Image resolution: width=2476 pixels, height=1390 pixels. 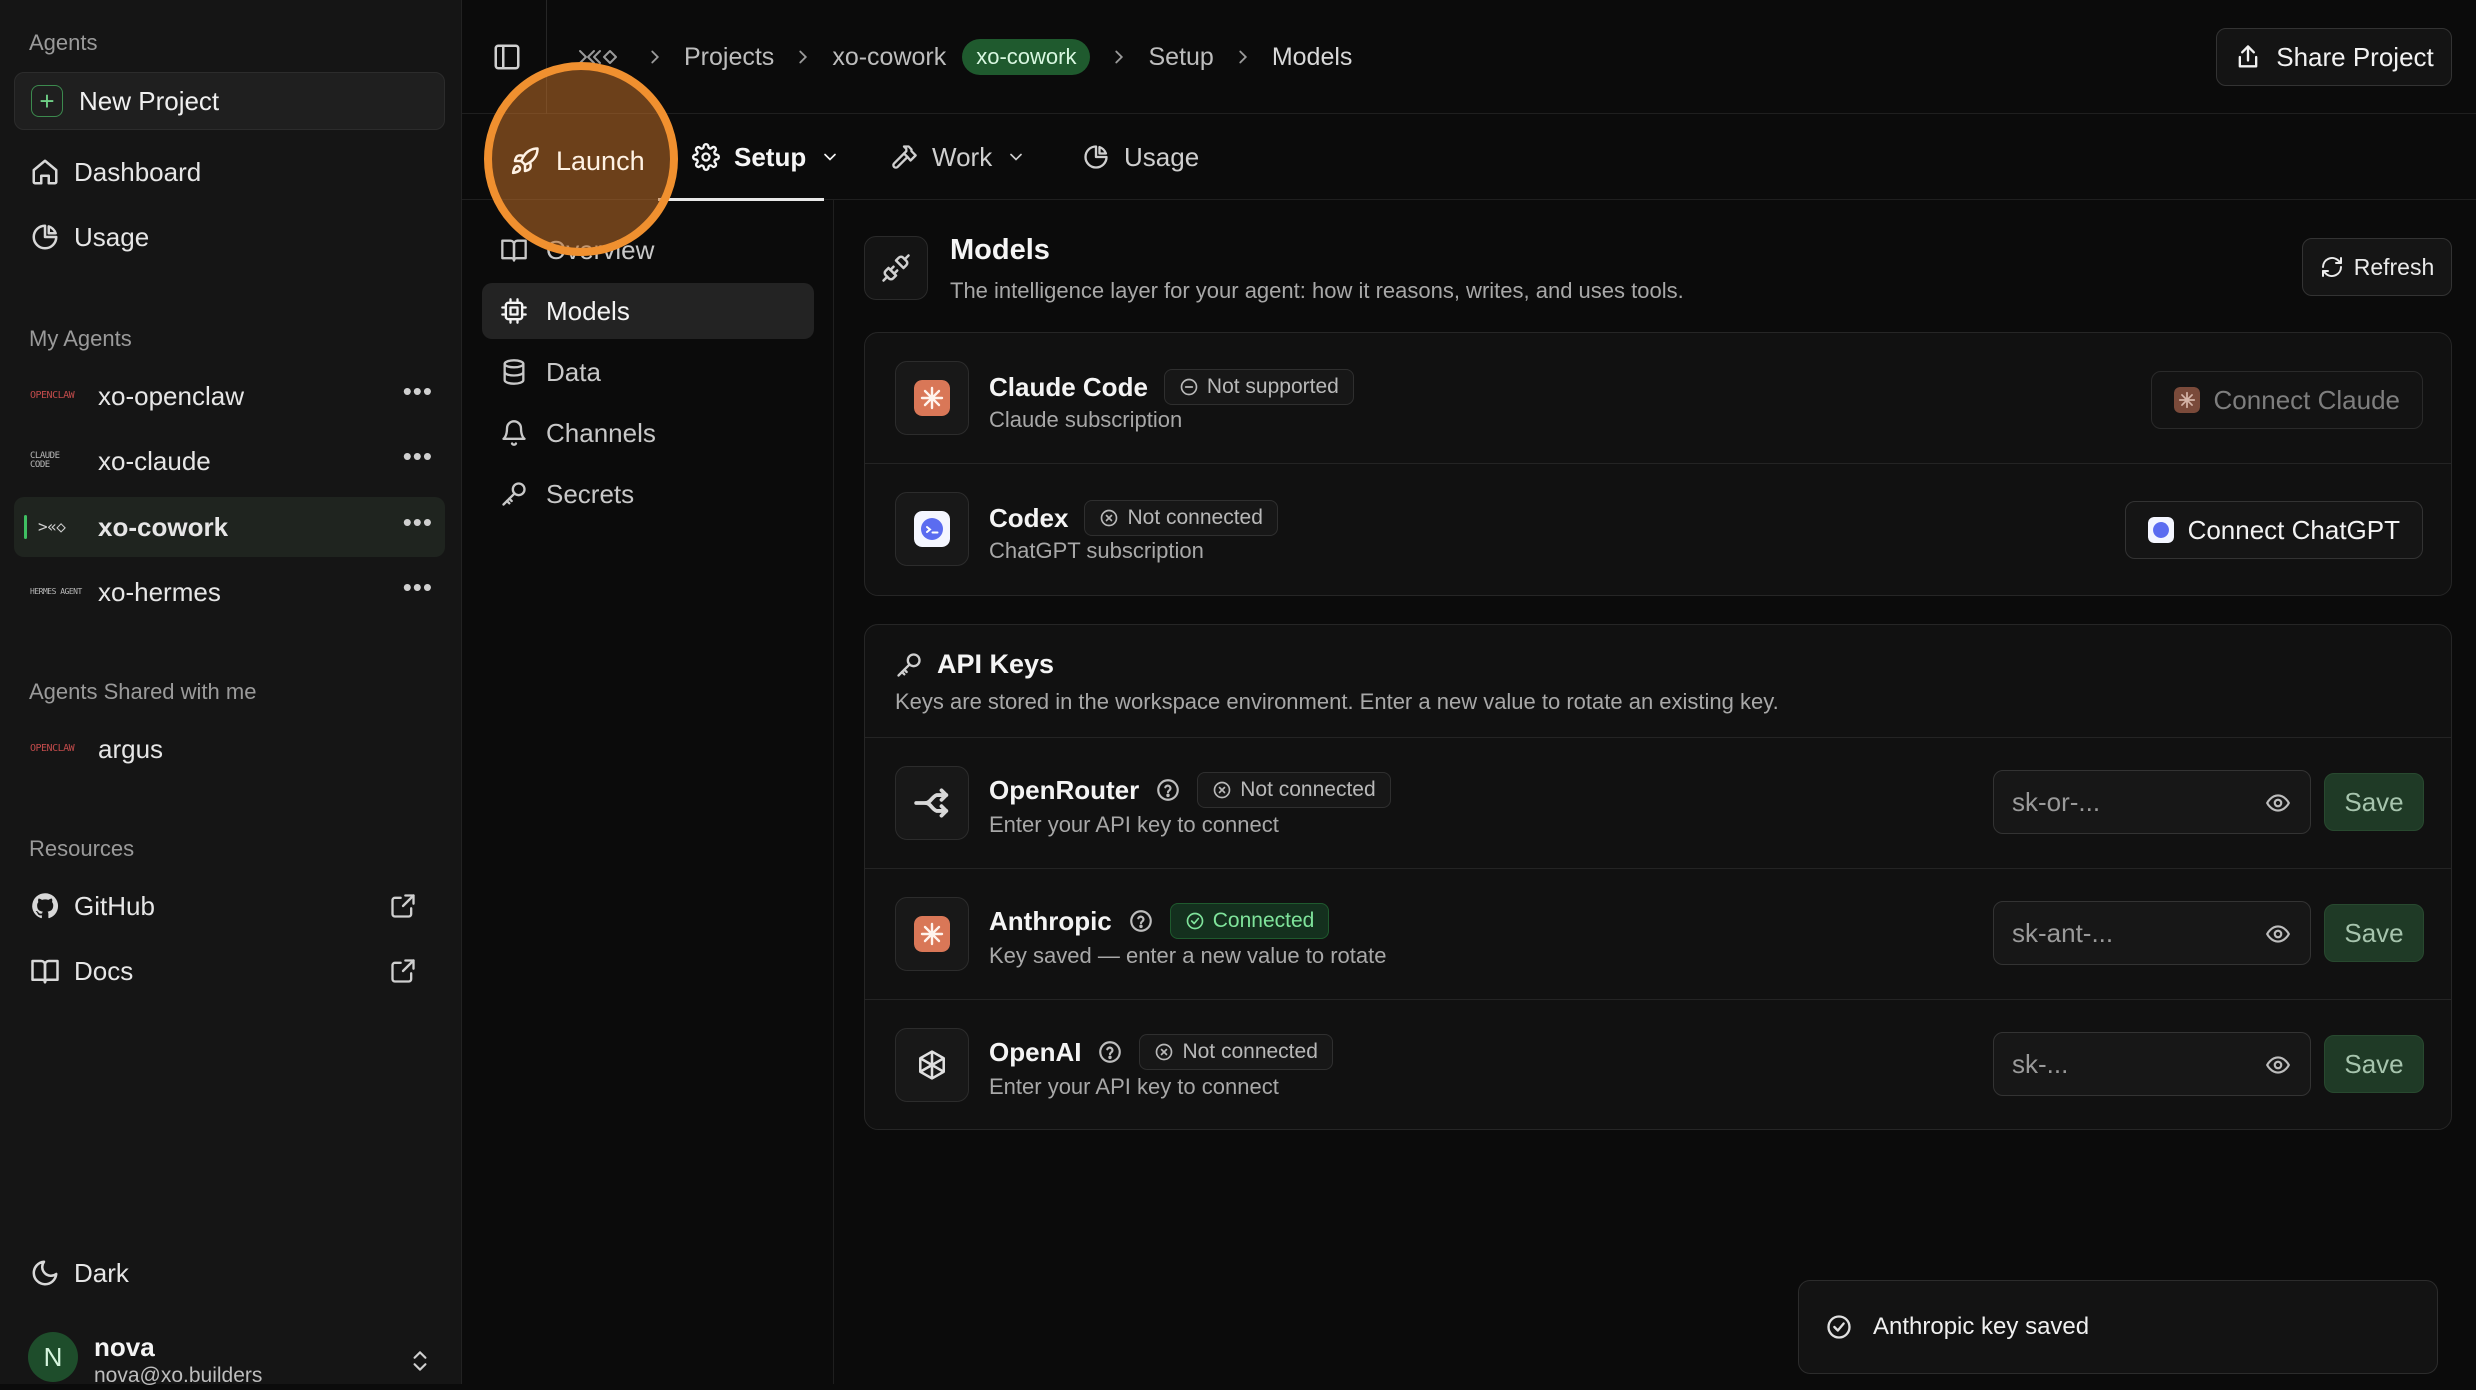 I want to click on sidebar-item-usage: Usage, so click(x=229, y=237).